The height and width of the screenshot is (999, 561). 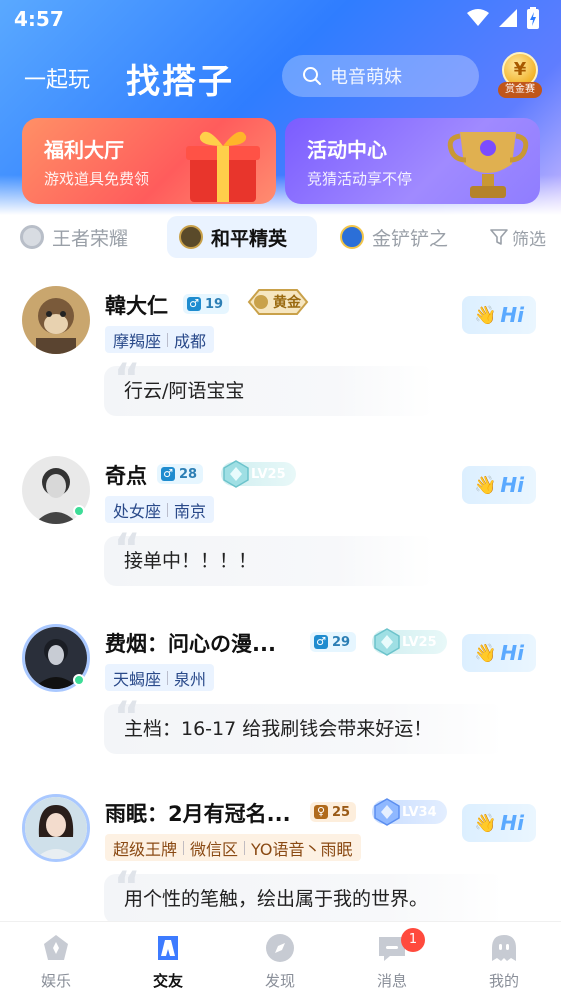 I want to click on tag: 超级王牌, so click(x=145, y=849).